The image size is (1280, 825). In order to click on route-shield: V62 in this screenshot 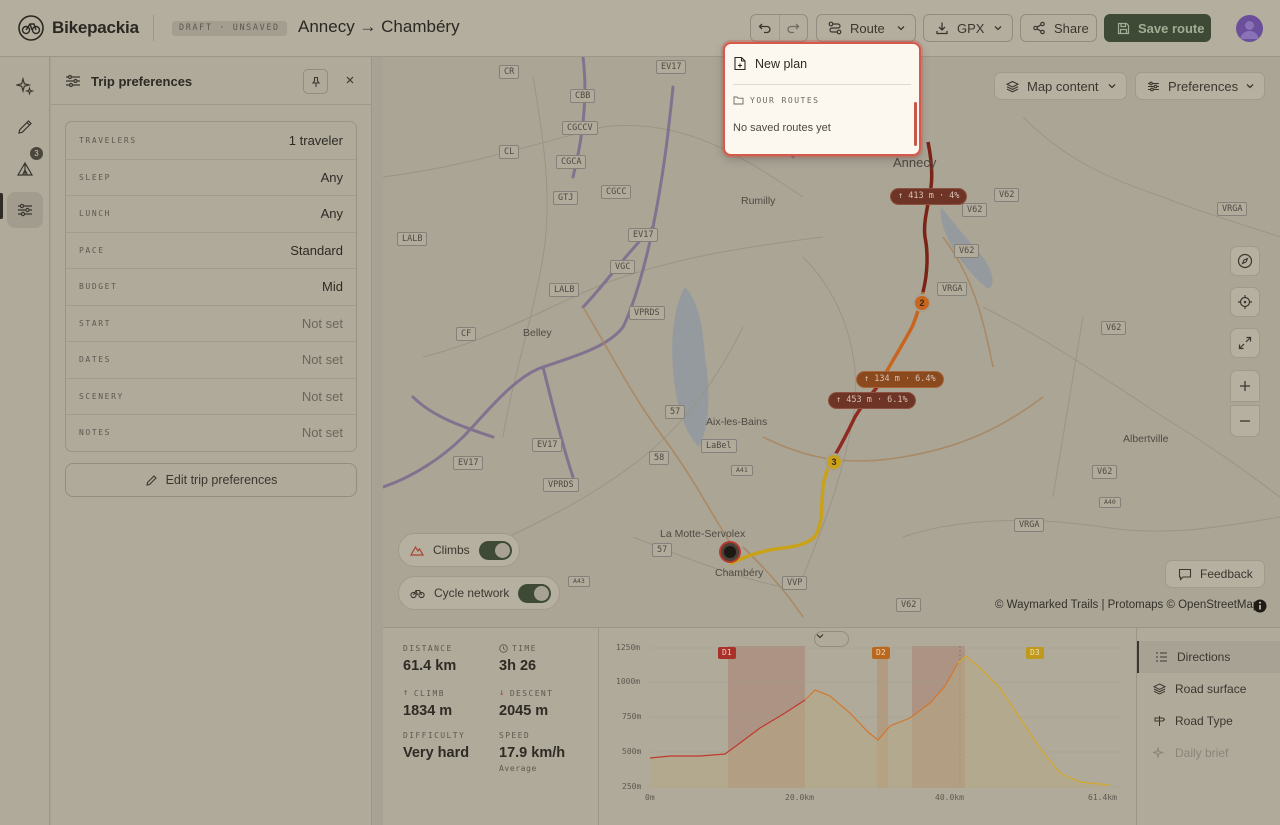, I will do `click(967, 251)`.